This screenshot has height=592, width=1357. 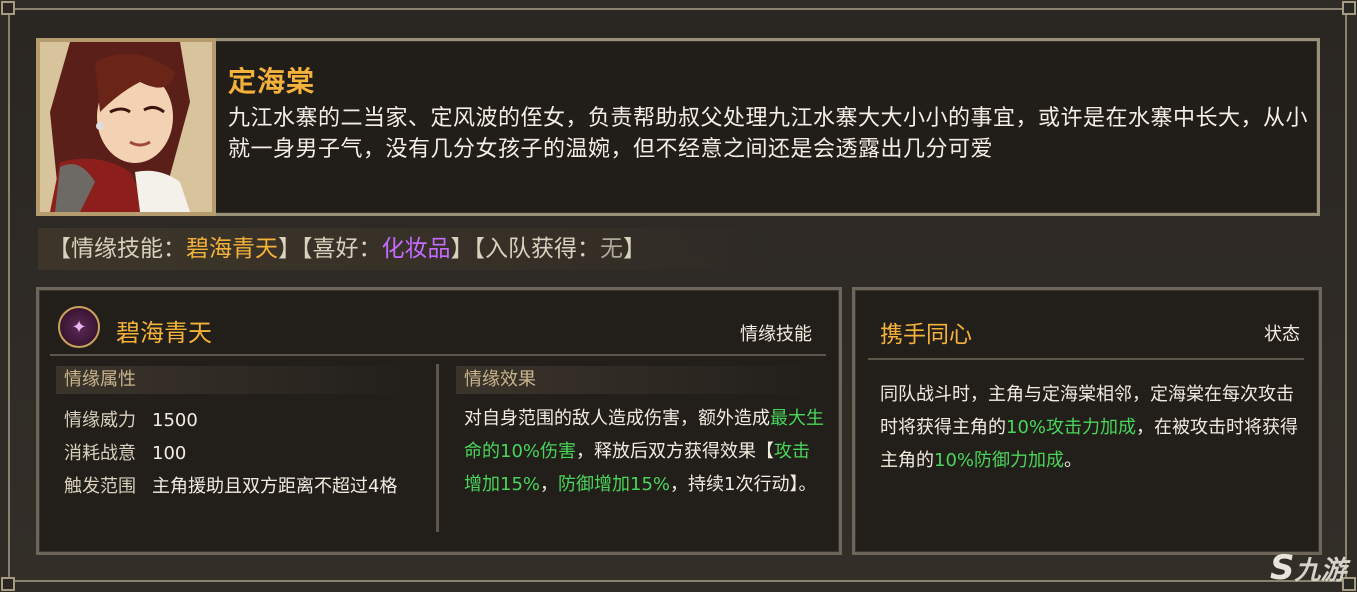 I want to click on skill-label: 【情缘技能：, so click(x=117, y=249).